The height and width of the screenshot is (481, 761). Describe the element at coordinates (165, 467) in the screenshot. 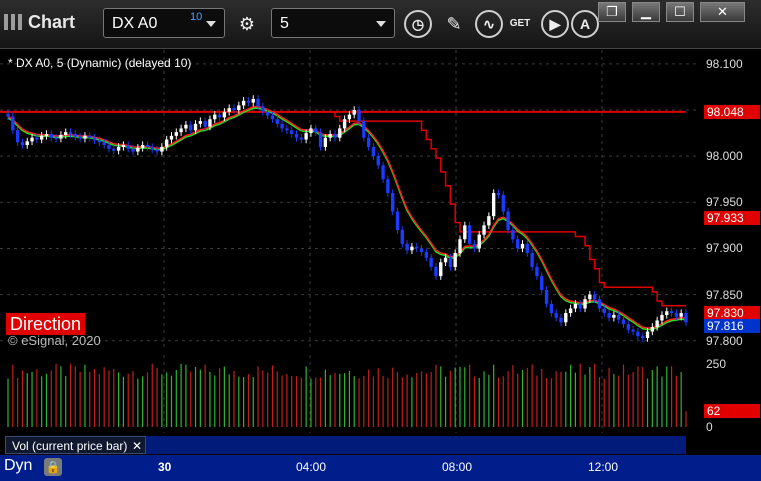

I see `x-tick-label: 30` at that location.